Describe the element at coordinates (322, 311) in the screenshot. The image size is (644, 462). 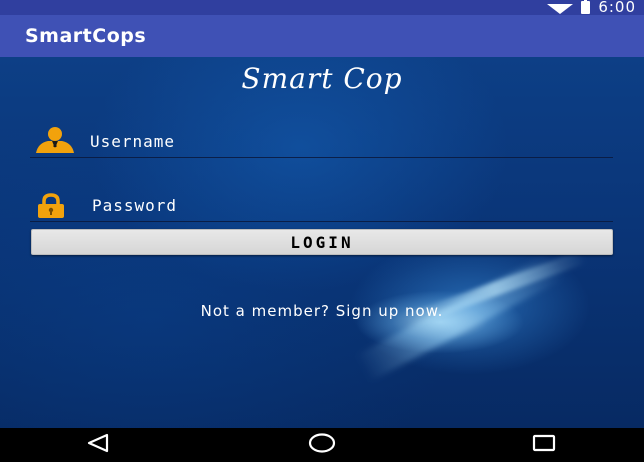
I see `signup-link: Not a member? Sign up now.` at that location.